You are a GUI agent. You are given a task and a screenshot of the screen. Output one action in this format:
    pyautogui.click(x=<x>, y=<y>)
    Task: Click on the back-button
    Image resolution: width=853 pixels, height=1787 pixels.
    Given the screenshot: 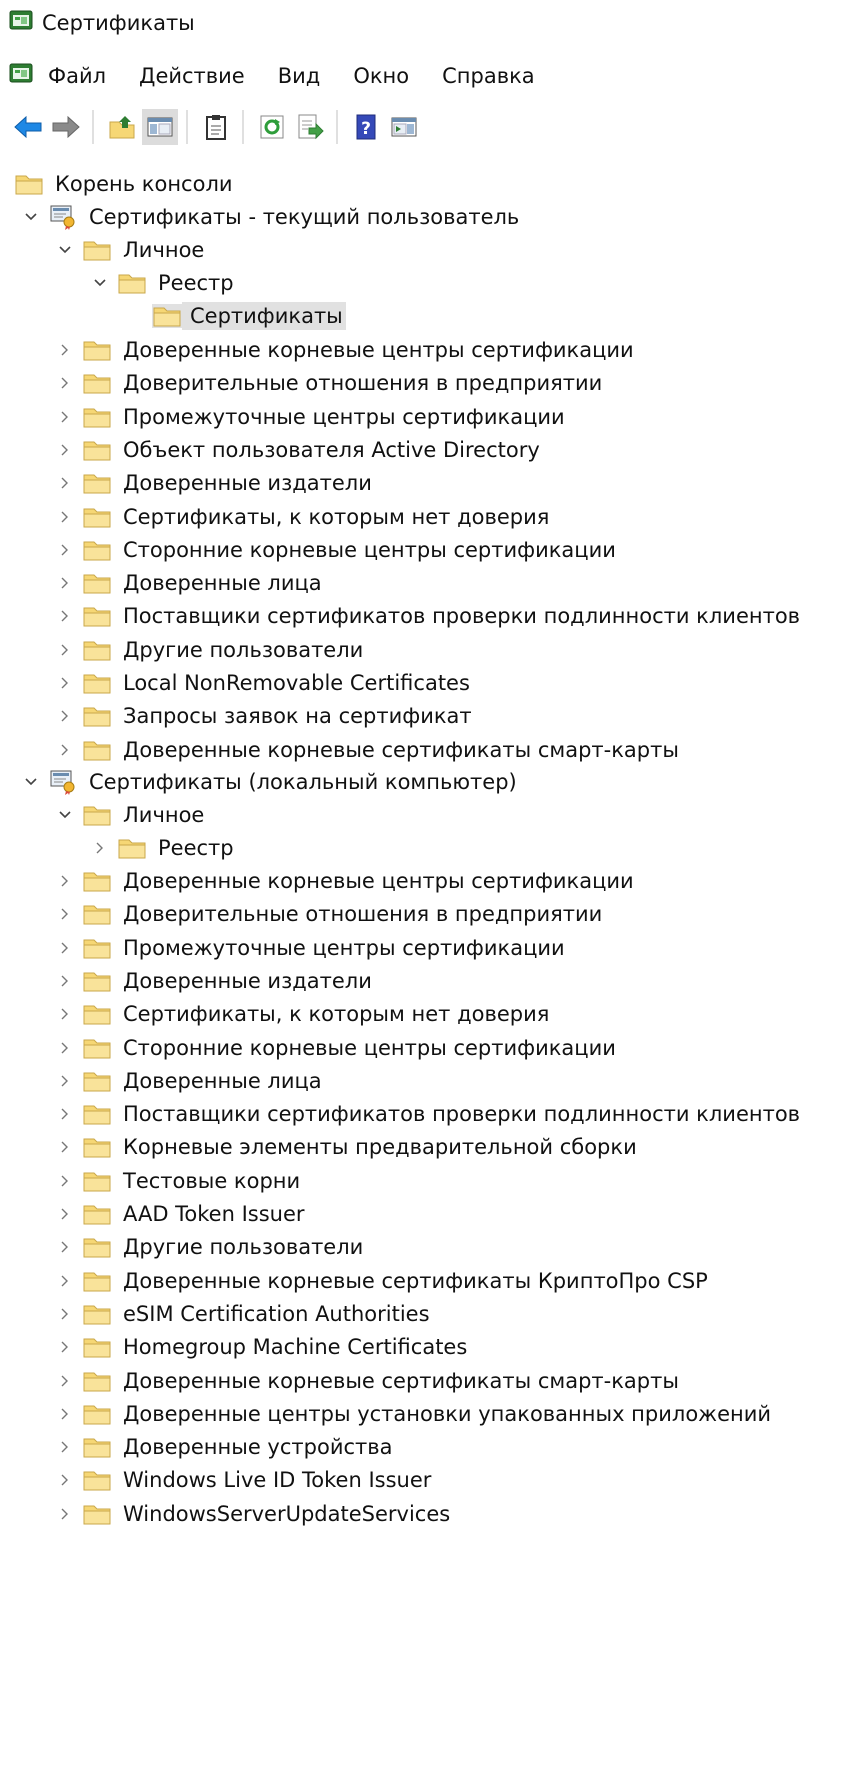 What is the action you would take?
    pyautogui.click(x=28, y=127)
    